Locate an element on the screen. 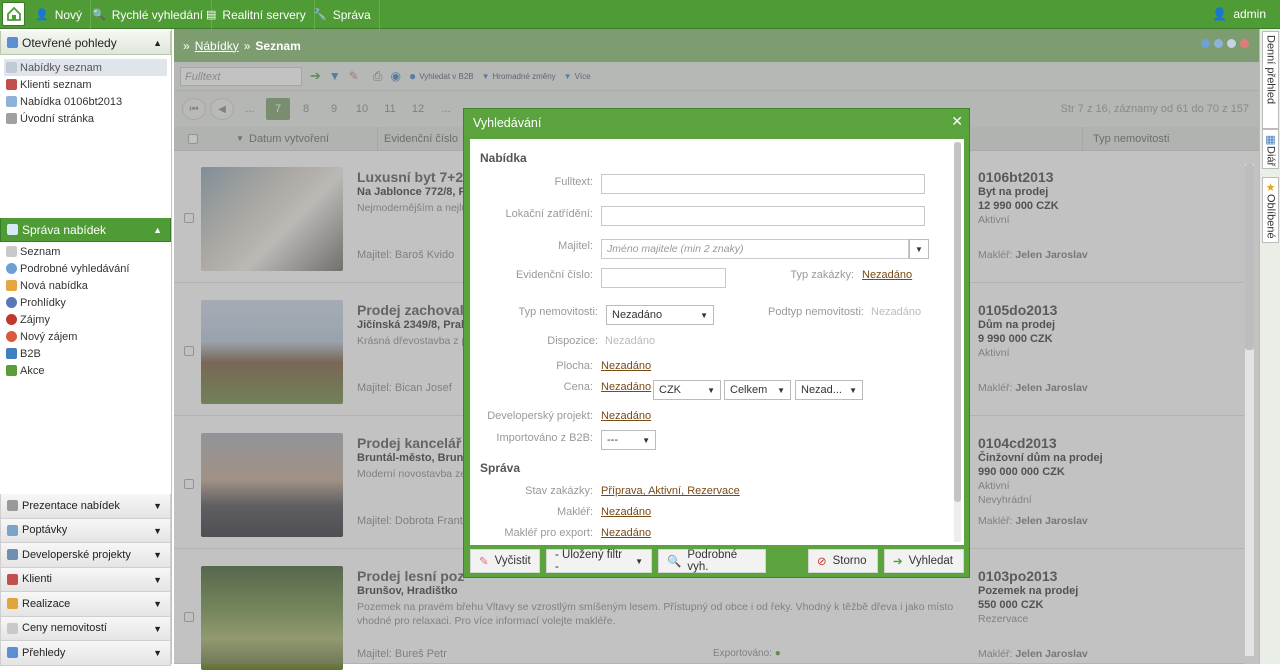 This screenshot has height=670, width=1280. section-label: Realizace is located at coordinates (46, 603).